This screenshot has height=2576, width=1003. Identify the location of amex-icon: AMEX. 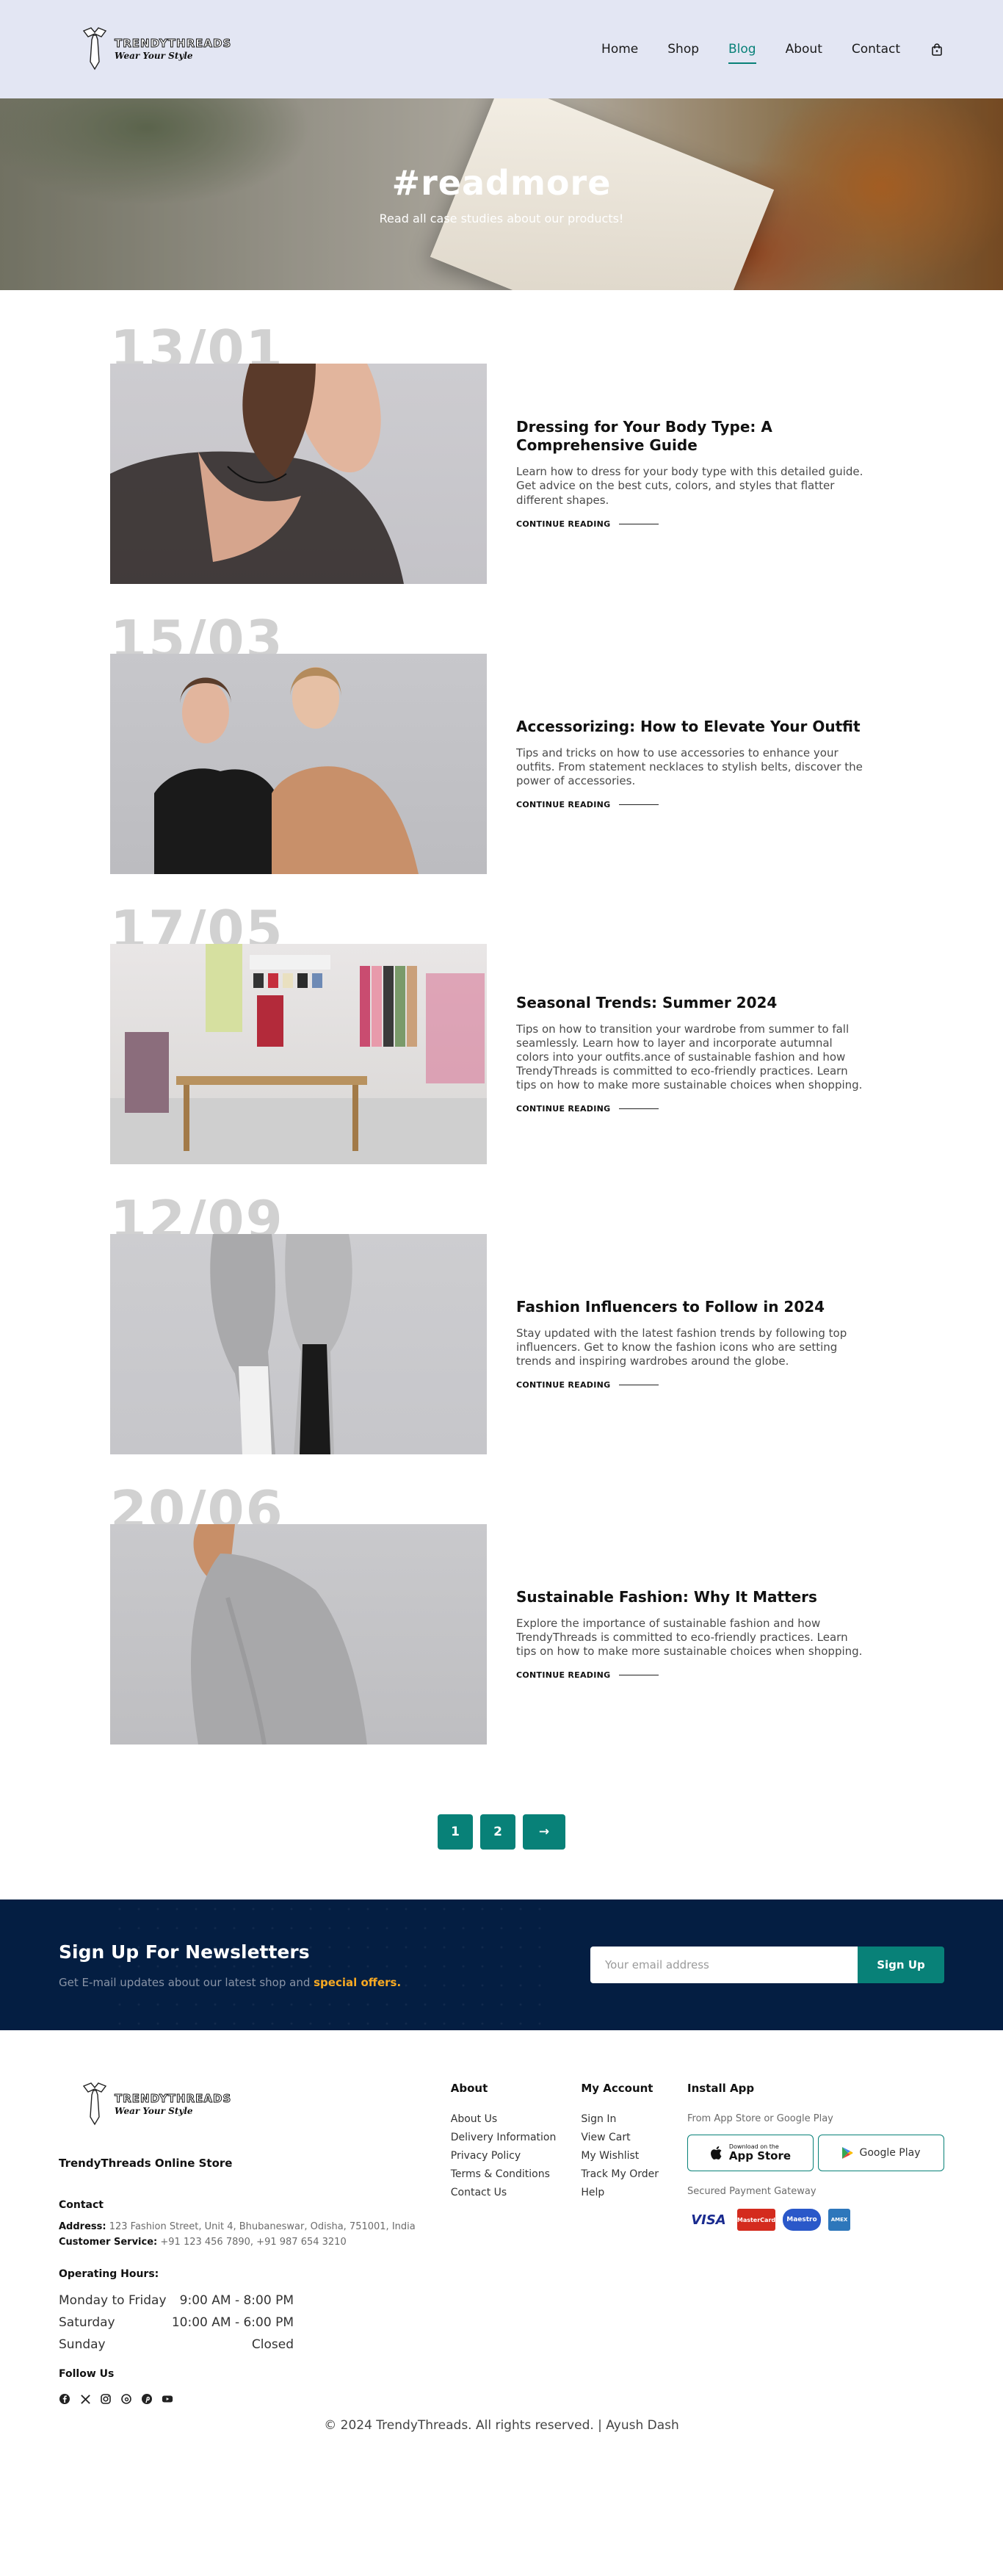
(839, 2220).